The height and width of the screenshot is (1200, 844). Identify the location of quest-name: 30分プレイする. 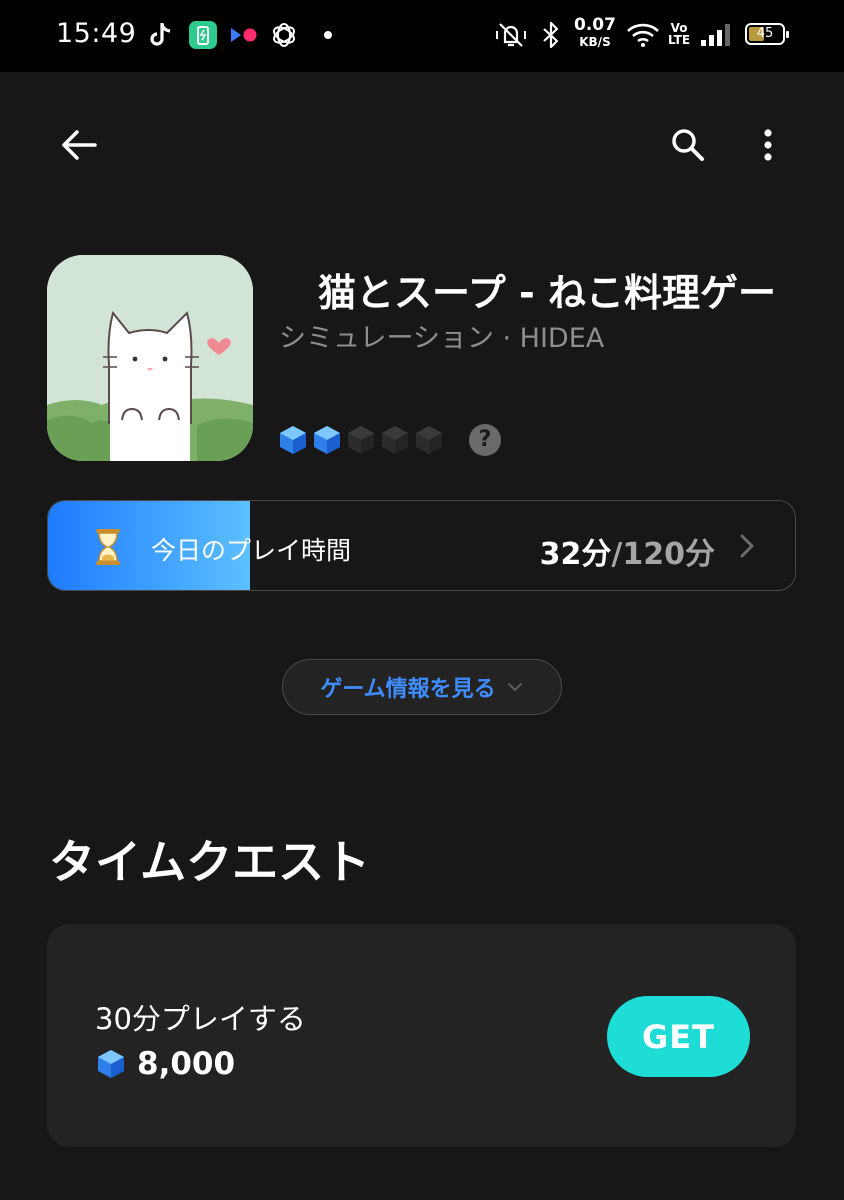
(200, 1019).